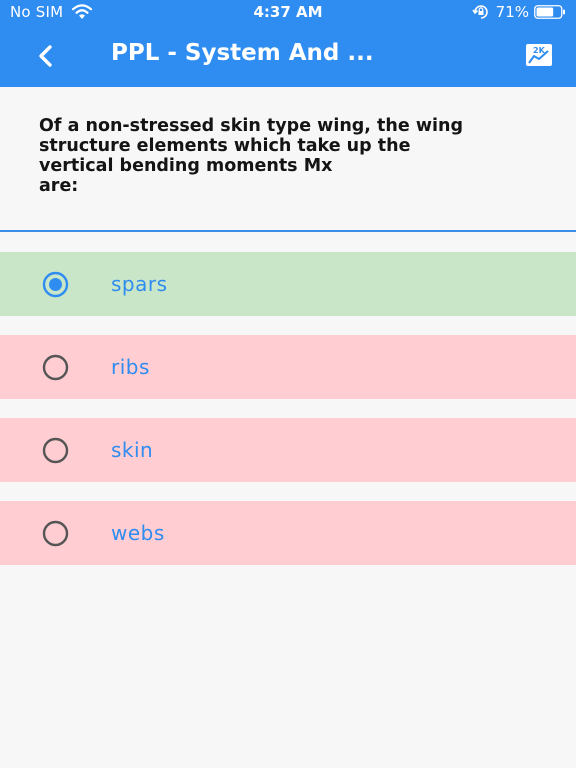 Image resolution: width=576 pixels, height=768 pixels. I want to click on battery-icon, so click(549, 12).